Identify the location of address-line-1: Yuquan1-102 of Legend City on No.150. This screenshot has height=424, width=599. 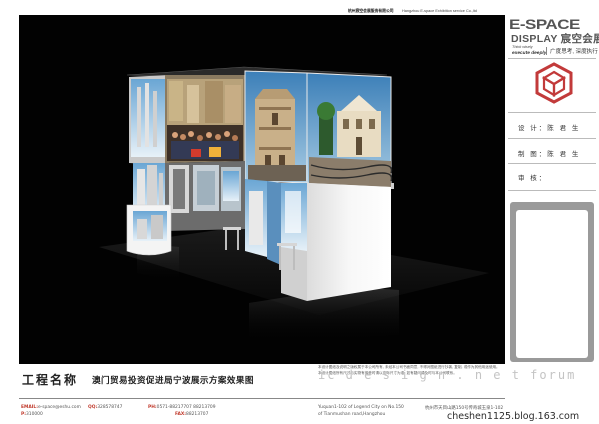
(361, 407).